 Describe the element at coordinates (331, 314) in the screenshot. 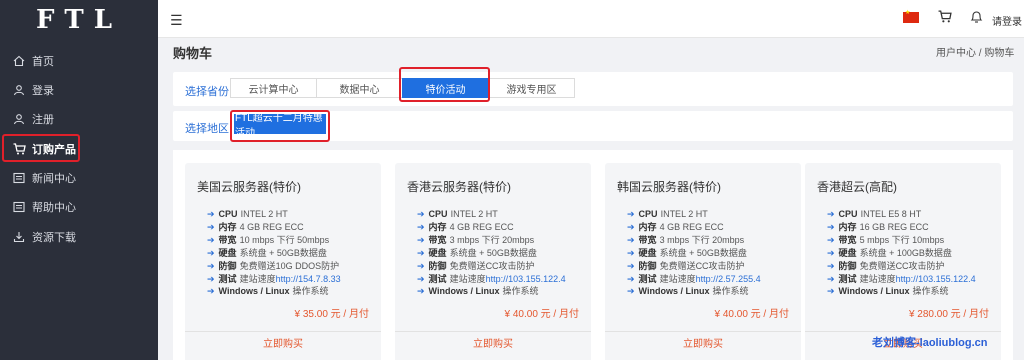

I see `product-price: ¥ 35.00 元 / 月付` at that location.